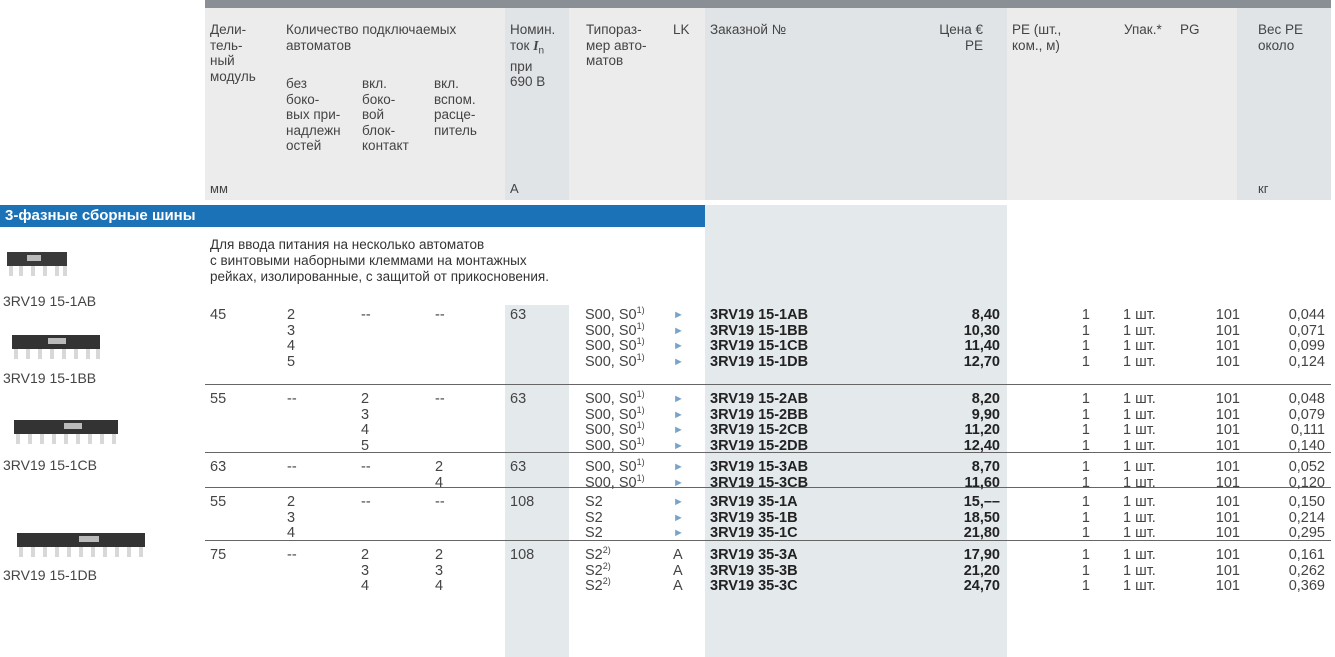 The width and height of the screenshot is (1335, 657). What do you see at coordinates (641, 445) in the screenshot?
I see `footnote-wrap: 1)` at bounding box center [641, 445].